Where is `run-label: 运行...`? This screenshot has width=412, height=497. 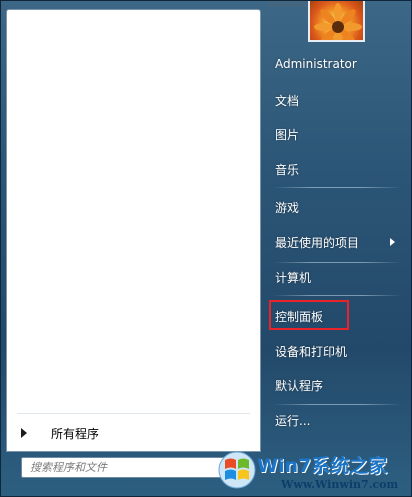
run-label: 运行... is located at coordinates (293, 420).